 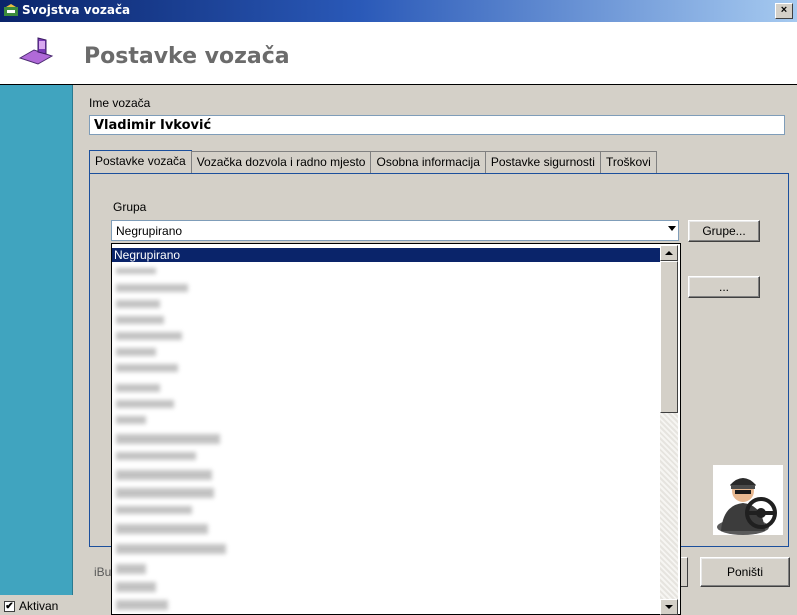 What do you see at coordinates (39, 606) in the screenshot?
I see `active-checkbox-label: Aktivan` at bounding box center [39, 606].